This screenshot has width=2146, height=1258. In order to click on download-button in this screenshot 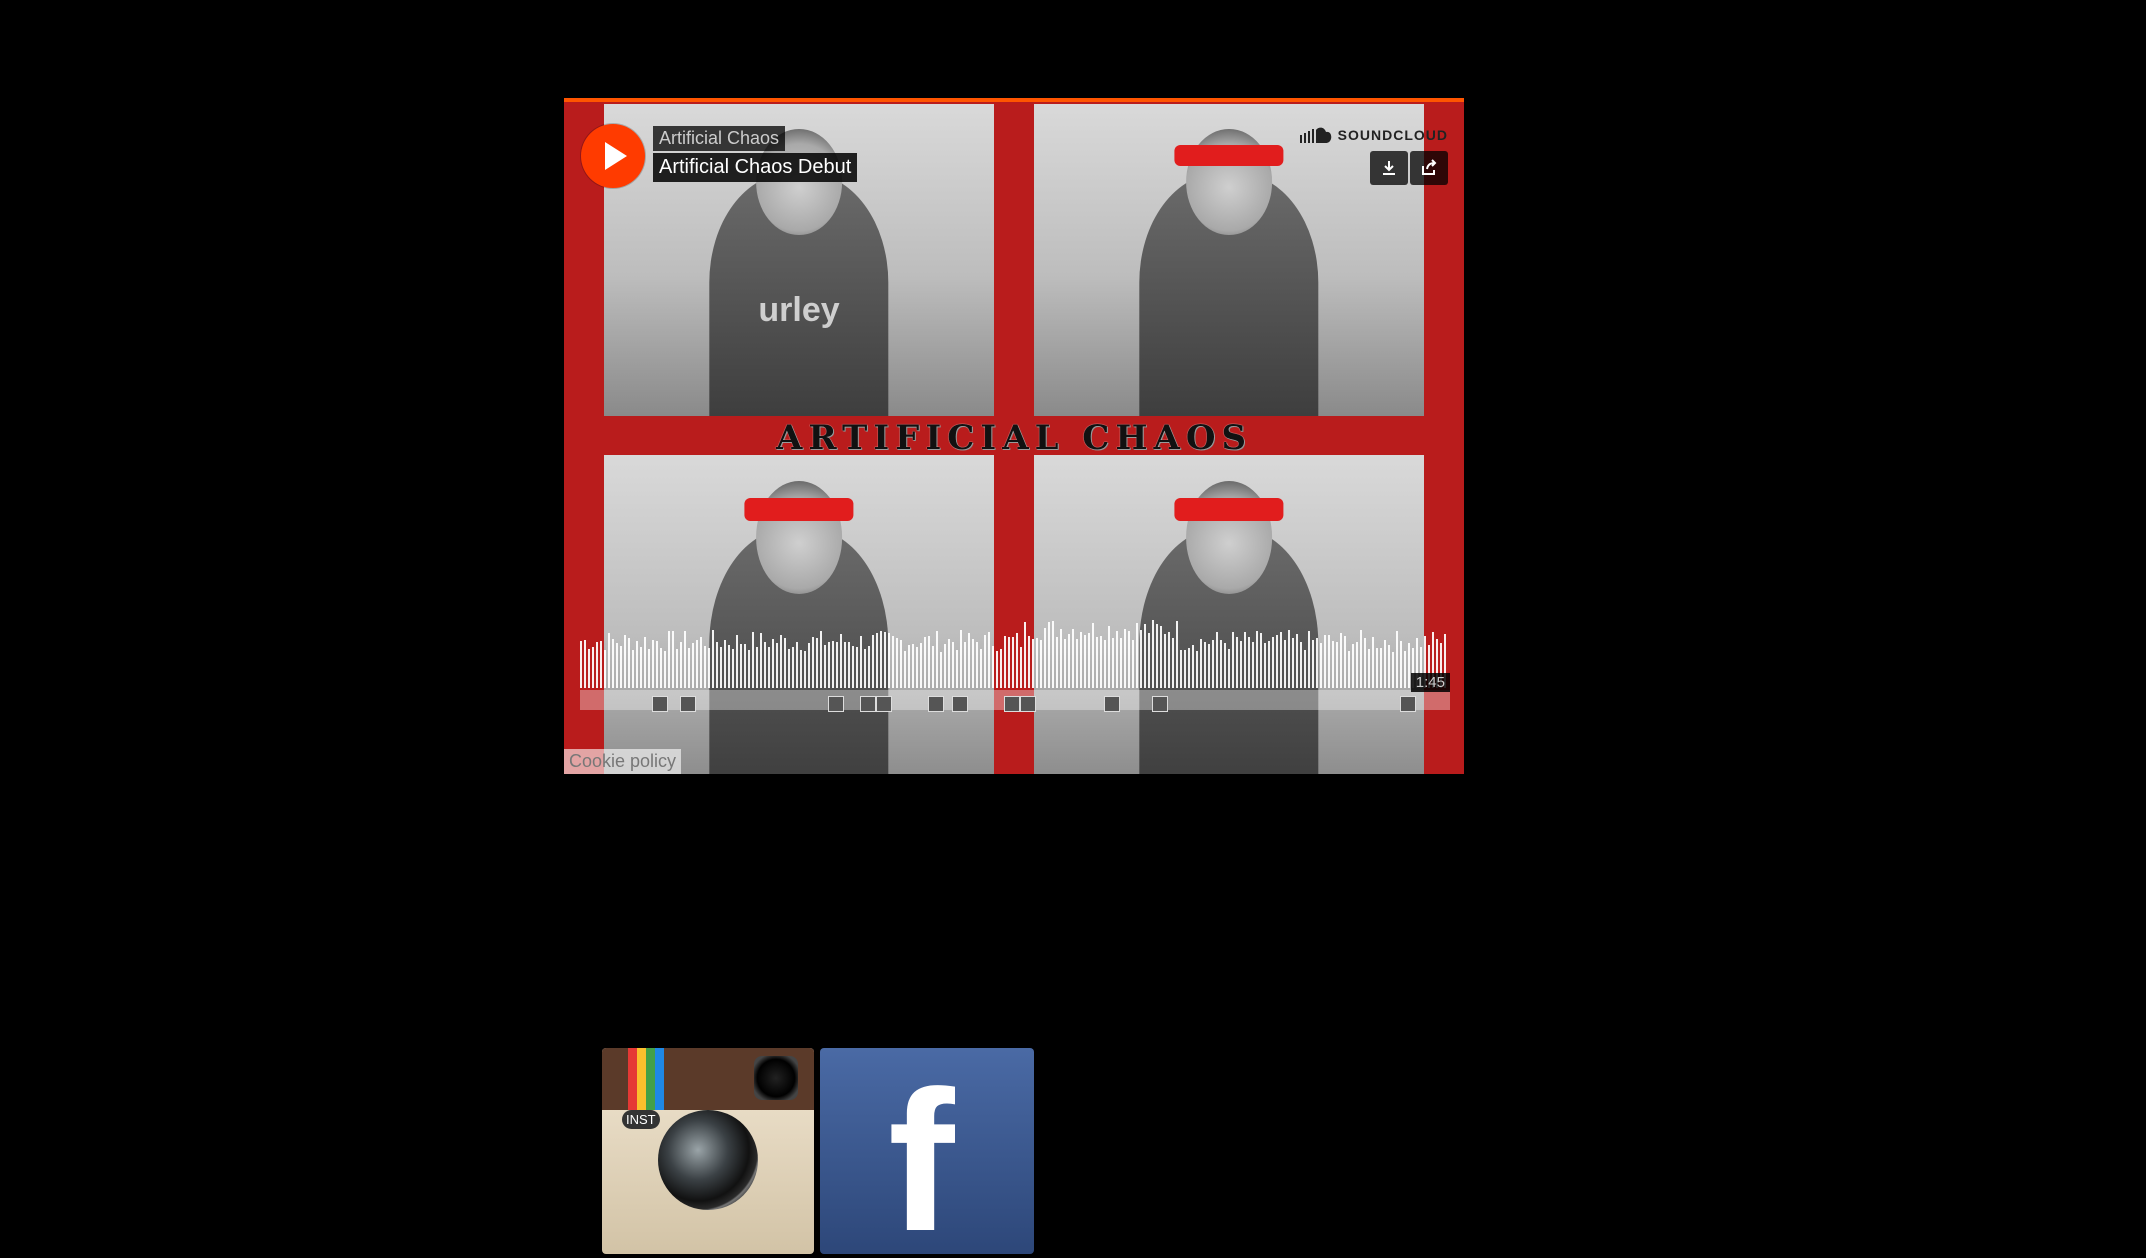, I will do `click(1389, 168)`.